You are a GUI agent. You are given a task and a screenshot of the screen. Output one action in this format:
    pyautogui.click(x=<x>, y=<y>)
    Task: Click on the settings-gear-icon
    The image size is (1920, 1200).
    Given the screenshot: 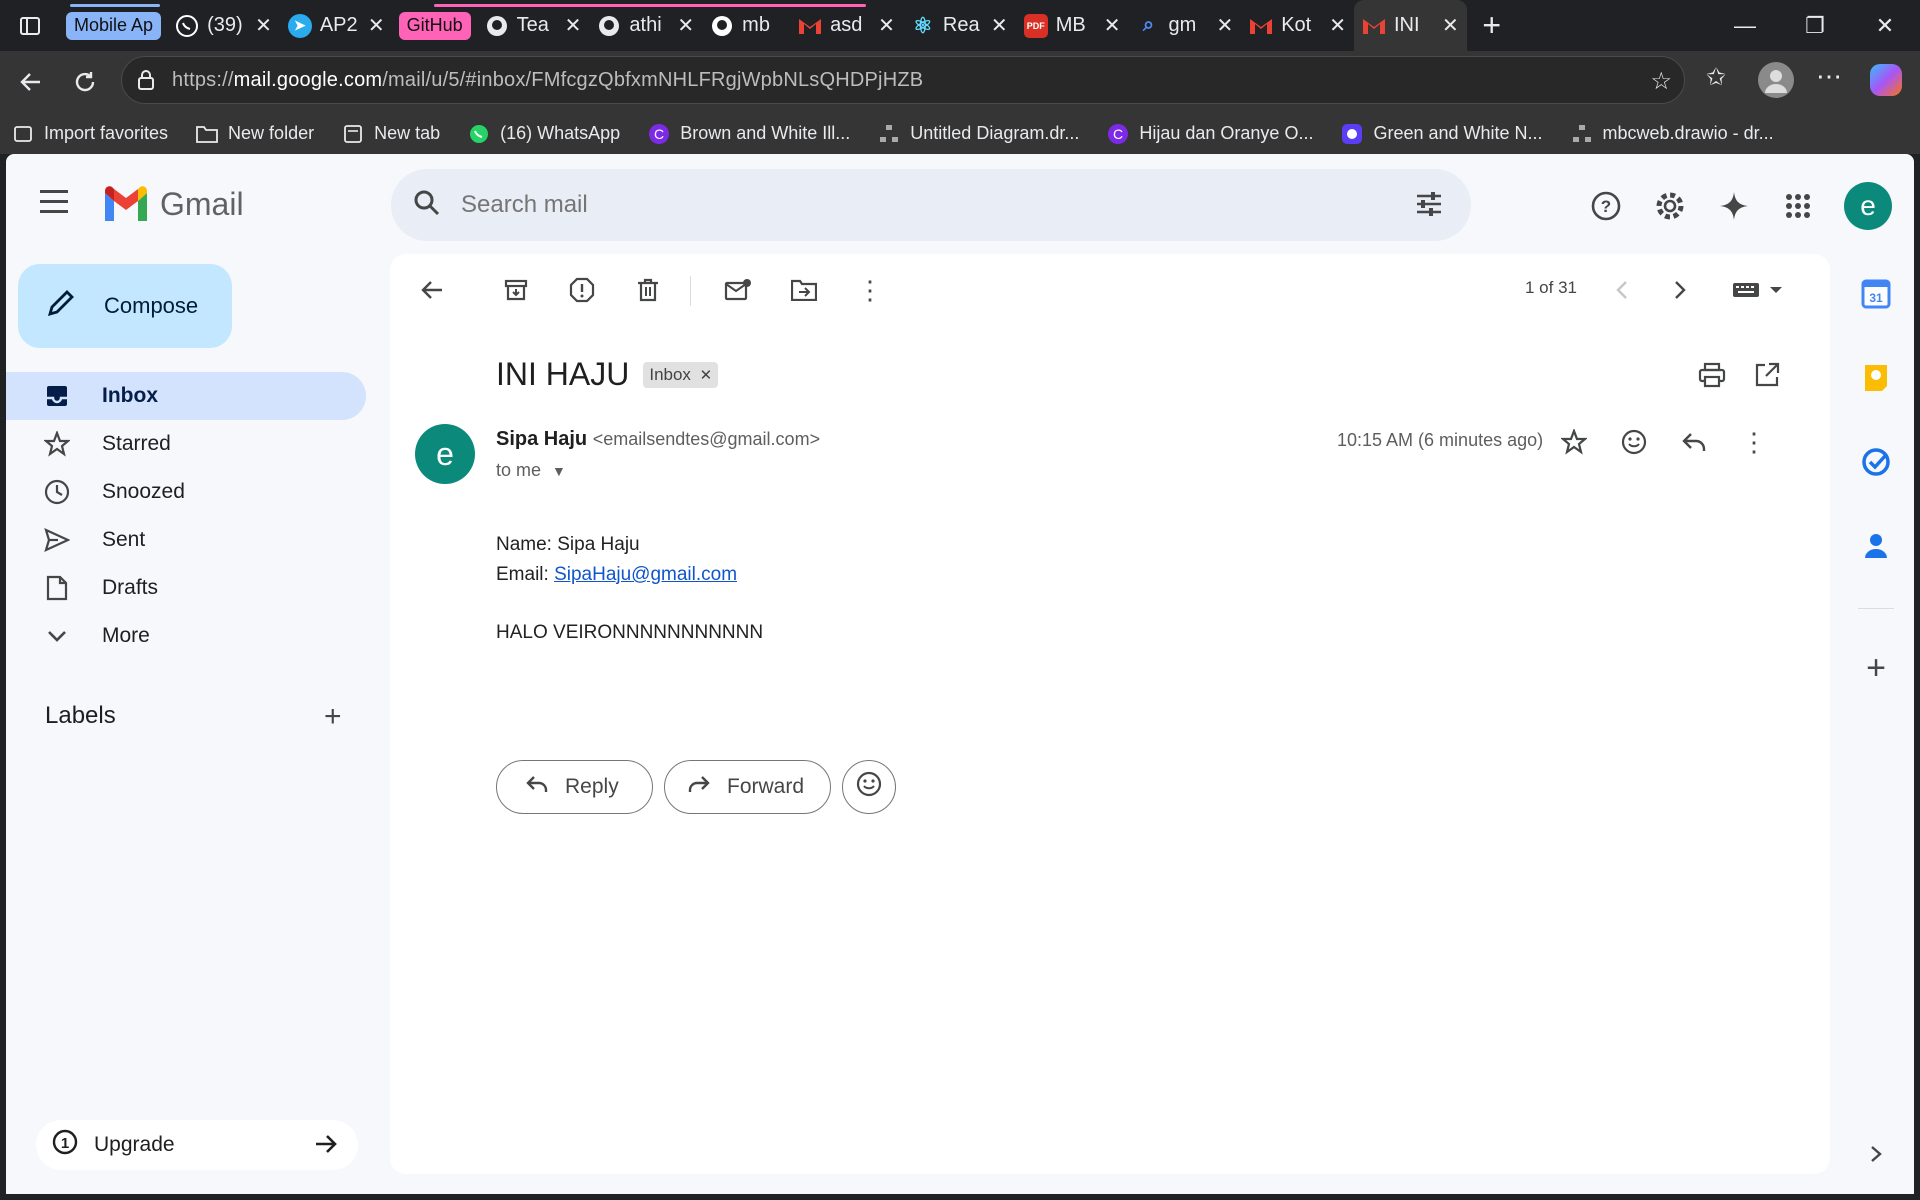 What is the action you would take?
    pyautogui.click(x=1670, y=206)
    